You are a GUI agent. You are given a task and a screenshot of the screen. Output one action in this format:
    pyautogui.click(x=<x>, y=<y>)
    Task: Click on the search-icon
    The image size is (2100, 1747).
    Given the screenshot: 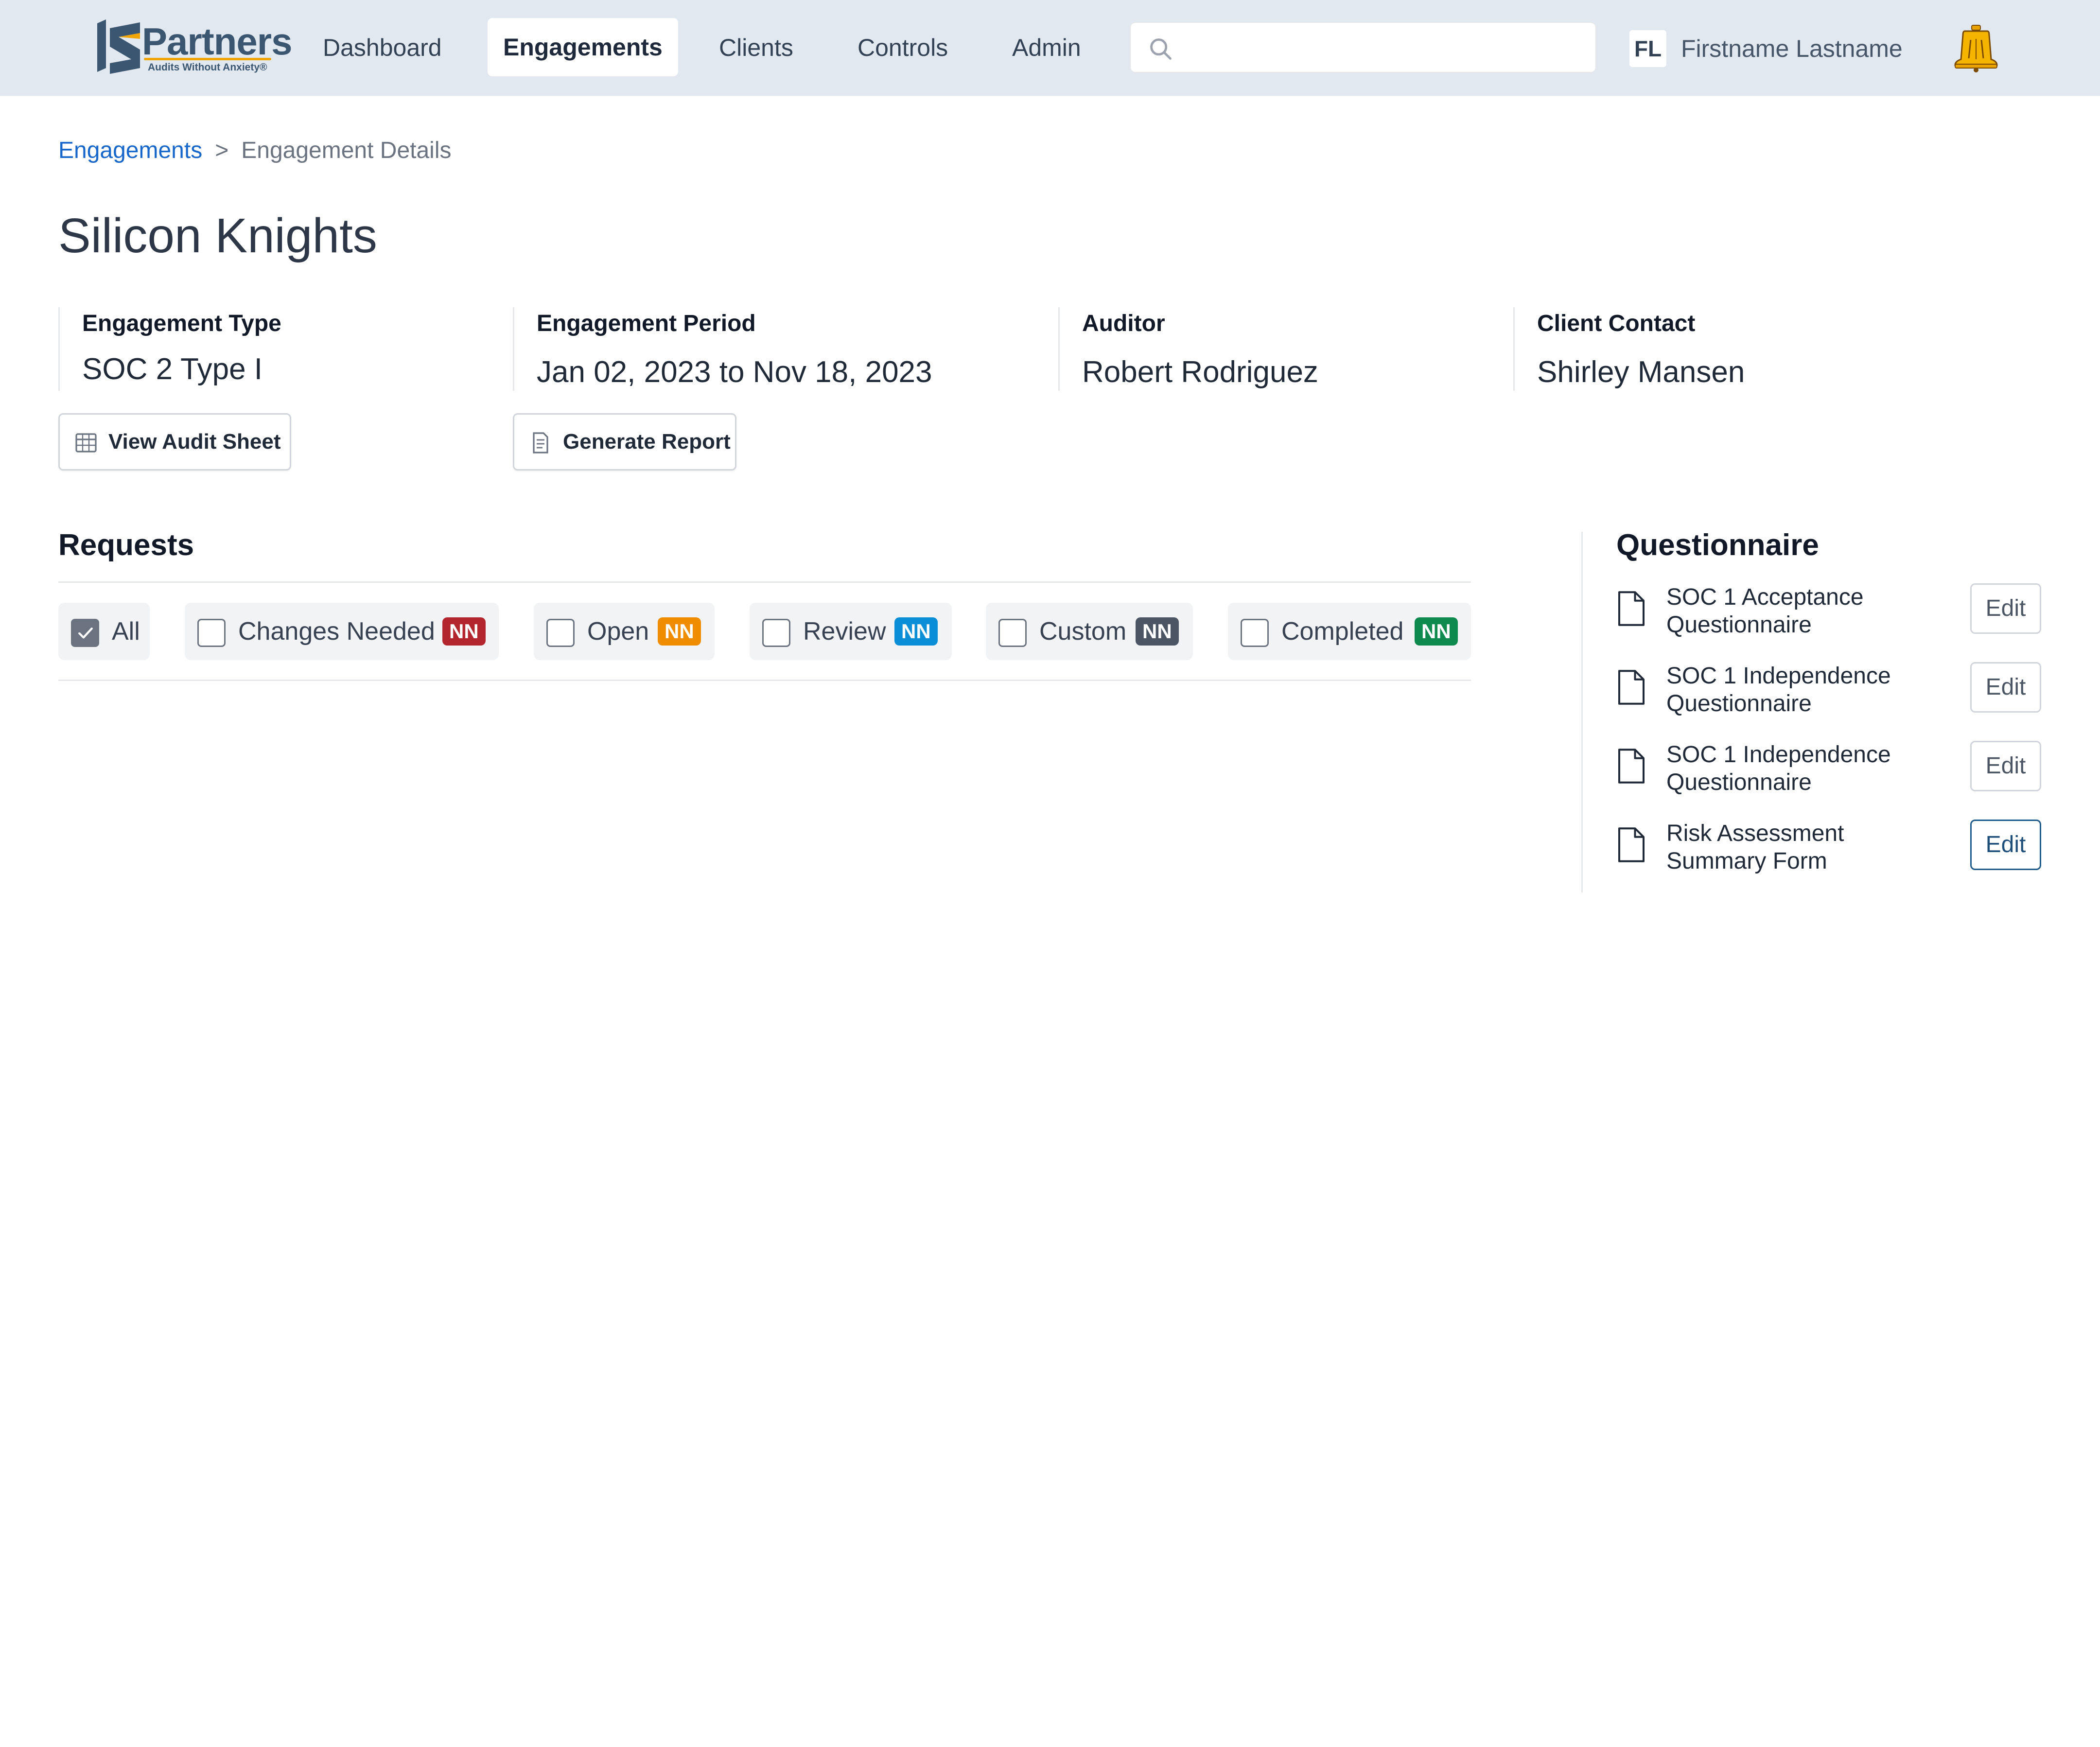 What is the action you would take?
    pyautogui.click(x=1161, y=49)
    